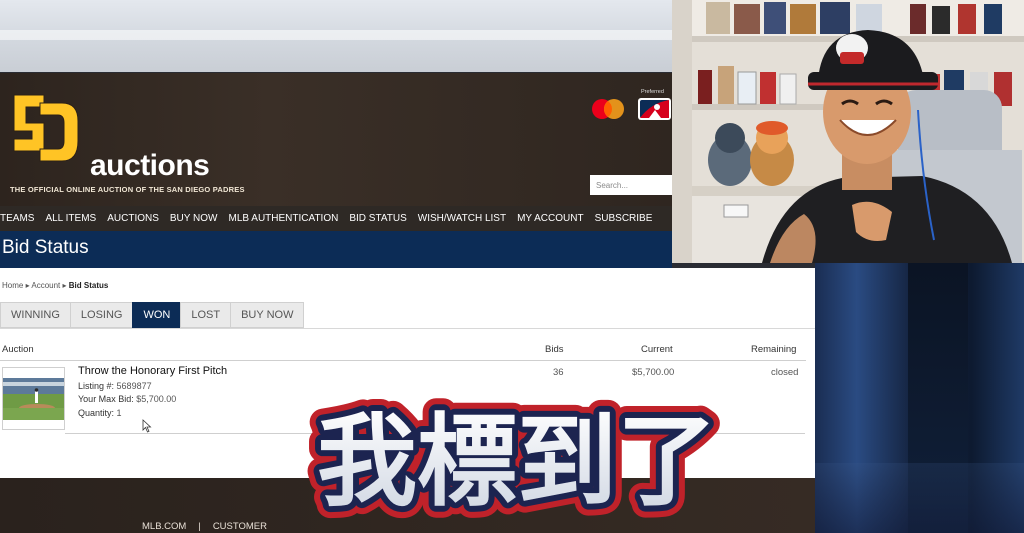 The height and width of the screenshot is (533, 1024). I want to click on quantity-value: 1, so click(119, 413).